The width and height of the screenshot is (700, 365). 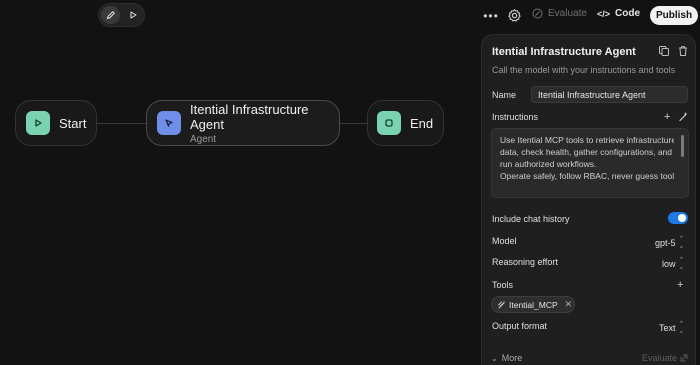 I want to click on include-chat-history-label: Include chat history, so click(x=531, y=219).